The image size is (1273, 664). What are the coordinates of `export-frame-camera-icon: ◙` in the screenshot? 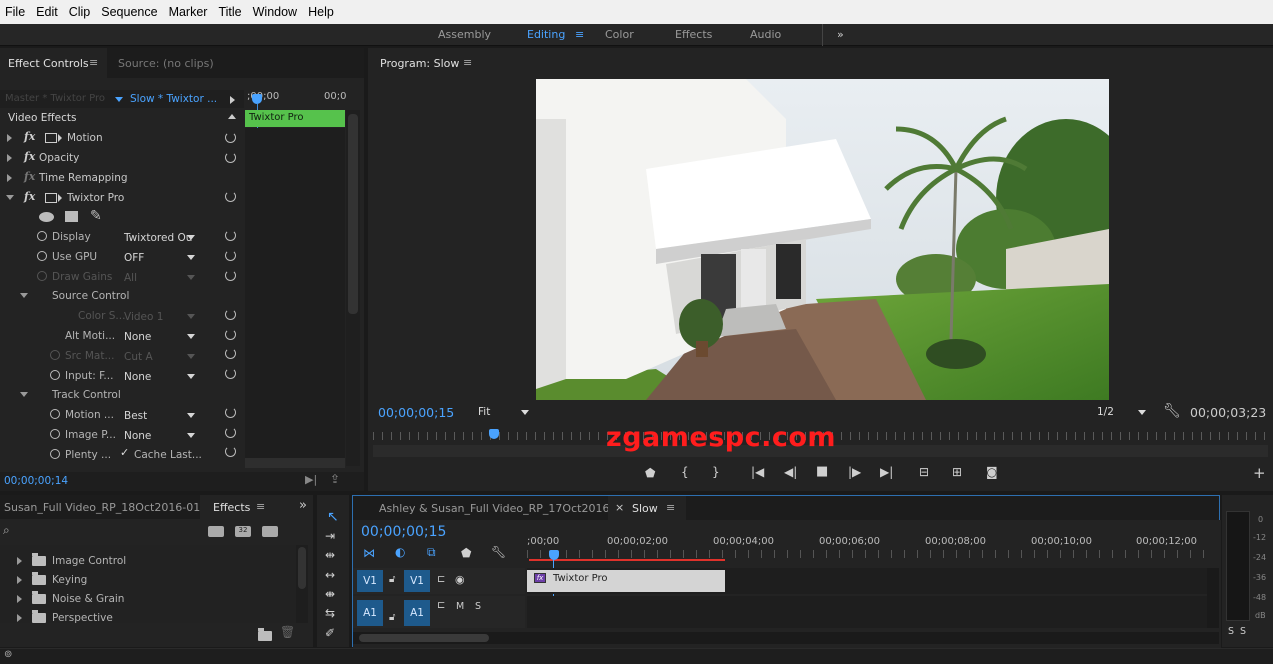 It's located at (992, 472).